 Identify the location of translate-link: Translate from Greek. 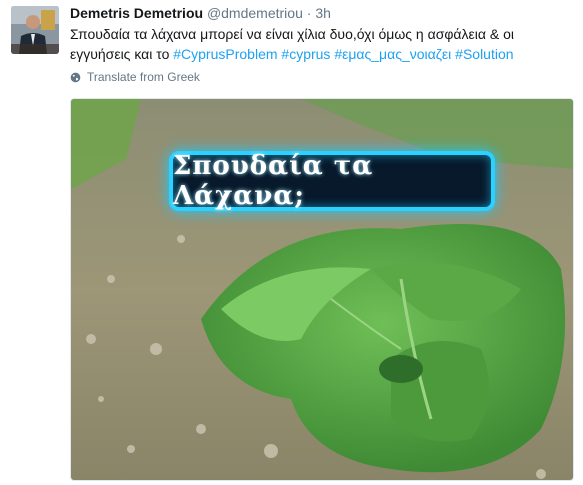
(135, 77).